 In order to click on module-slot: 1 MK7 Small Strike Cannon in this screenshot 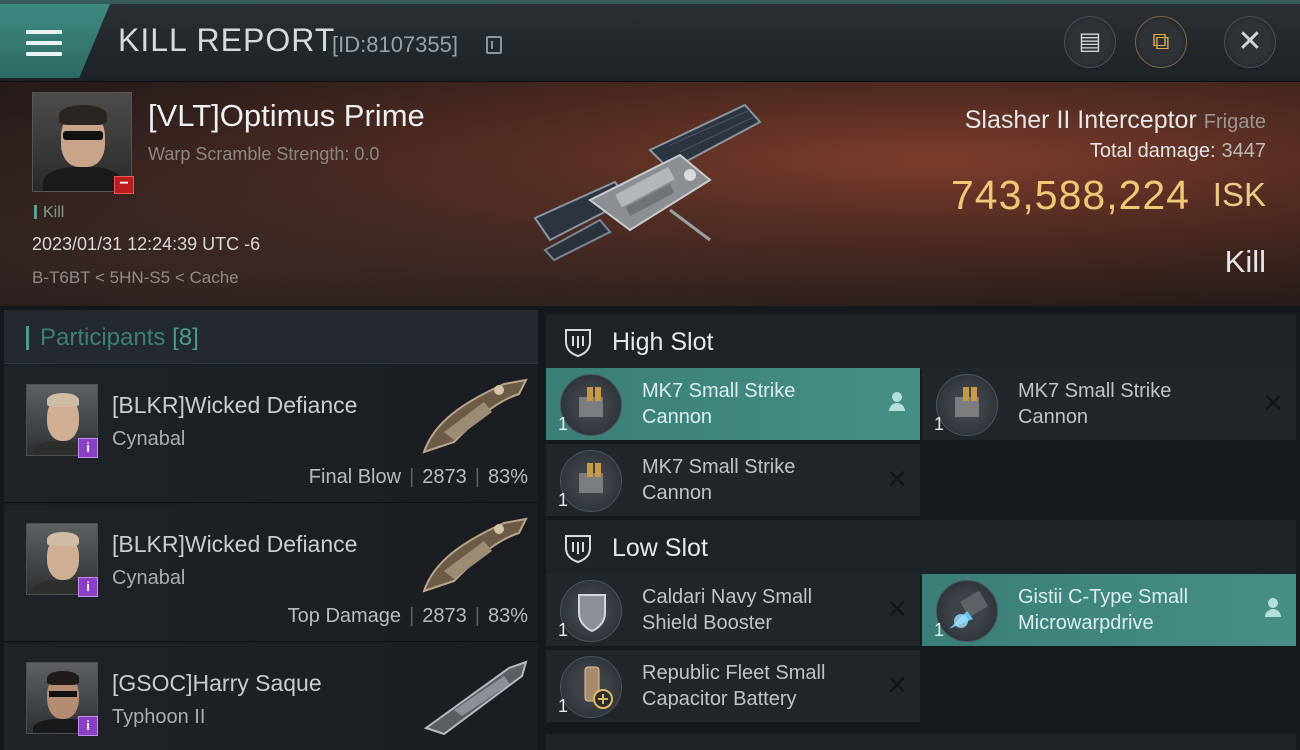, I will do `click(733, 404)`.